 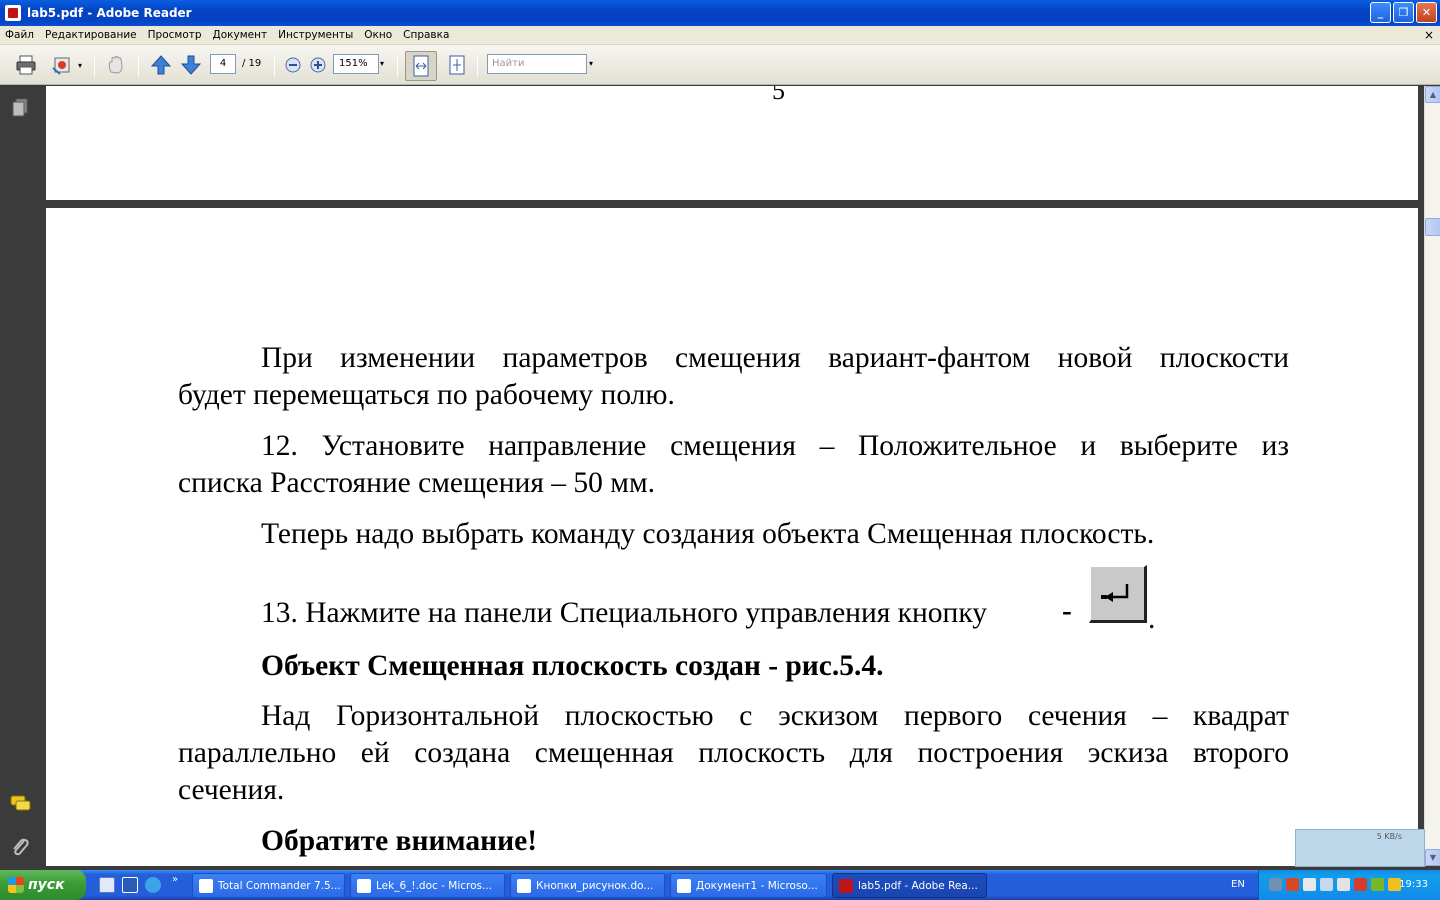 I want to click on quick-launch-more: », so click(x=175, y=879).